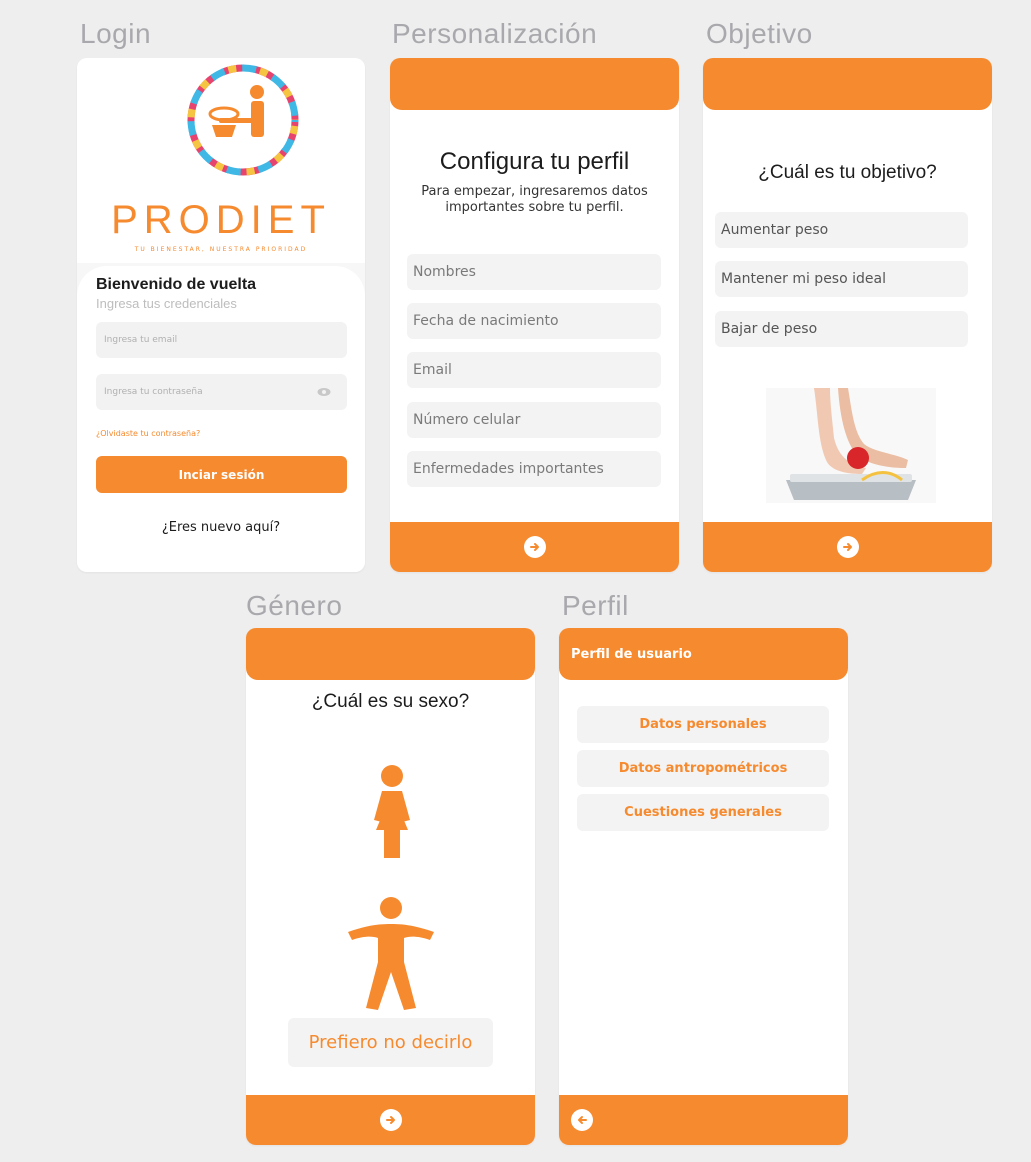  Describe the element at coordinates (390, 701) in the screenshot. I see `genero-title: ¿Cuál es su sexo?` at that location.